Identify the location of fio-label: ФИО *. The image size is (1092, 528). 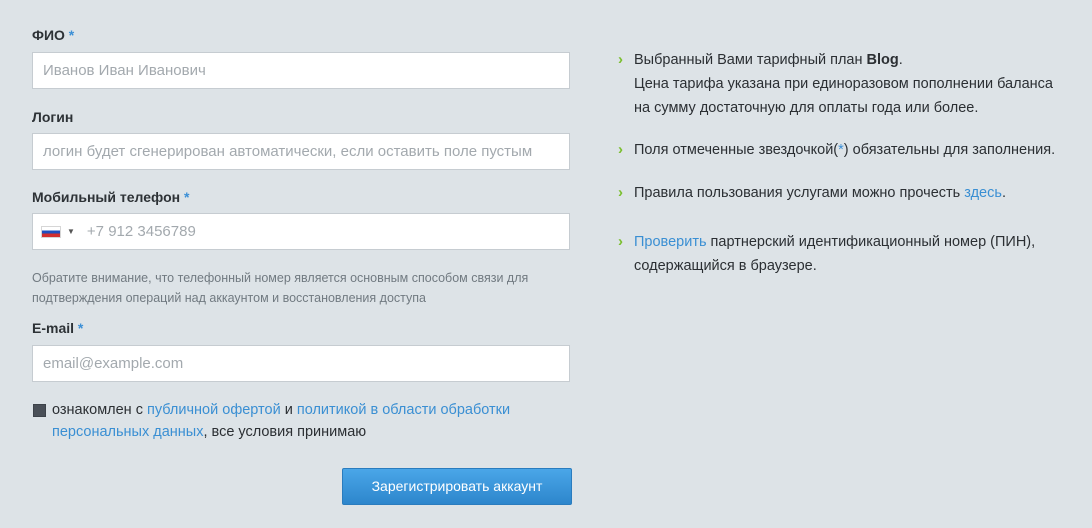
(53, 35).